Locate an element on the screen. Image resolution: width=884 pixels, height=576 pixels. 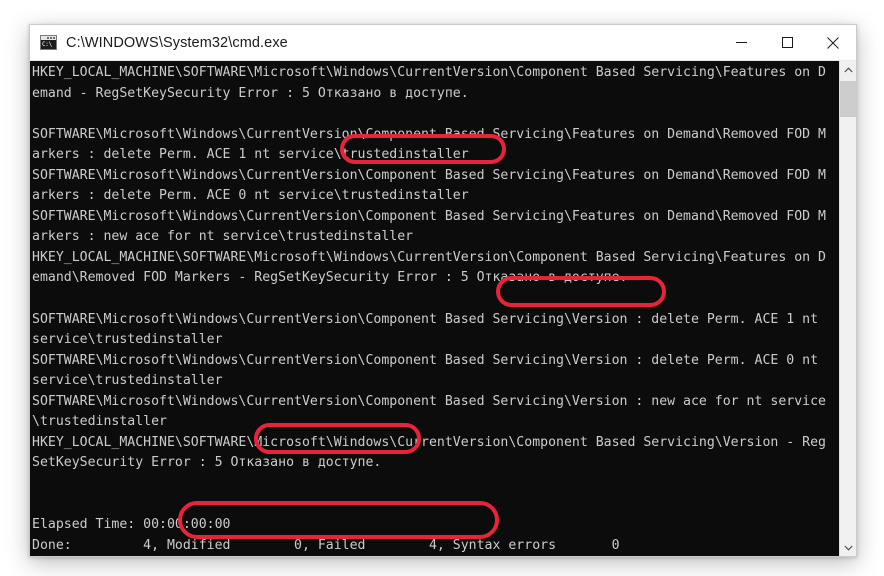
title-bar: C:\ C:\WINDOWS\System32\cmd.exe is located at coordinates (443, 43).